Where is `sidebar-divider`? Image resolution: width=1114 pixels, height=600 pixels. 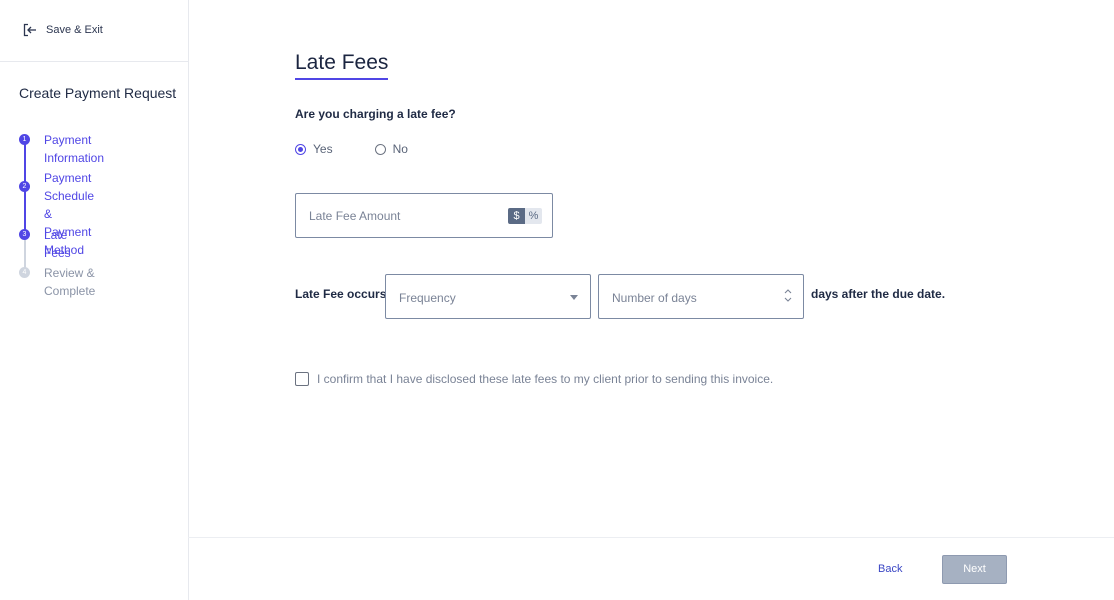 sidebar-divider is located at coordinates (94, 61).